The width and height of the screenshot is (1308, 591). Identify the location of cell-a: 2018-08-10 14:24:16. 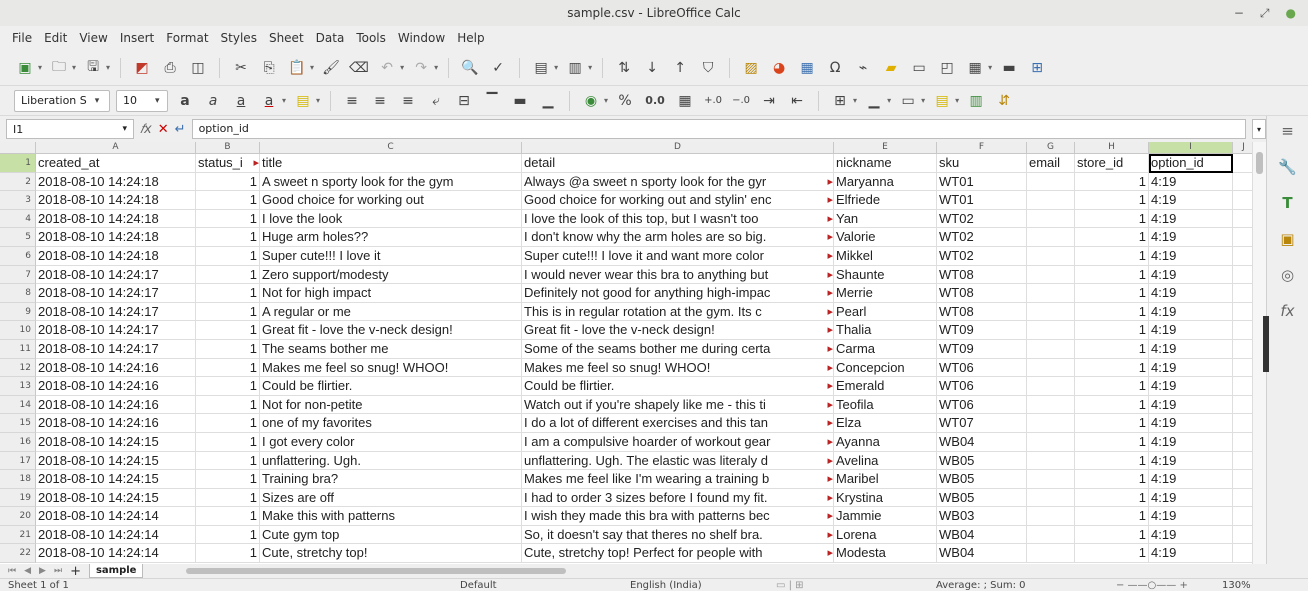
(116, 423).